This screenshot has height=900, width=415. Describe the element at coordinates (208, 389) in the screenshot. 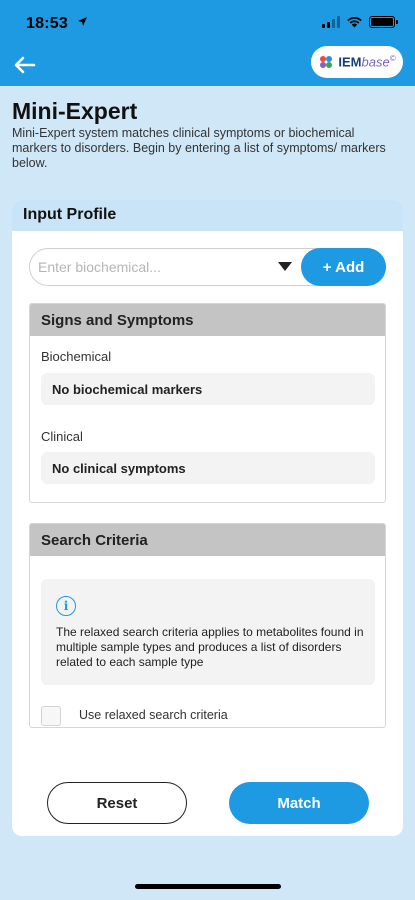

I see `biochemical-empty-state: No biochemical markers` at that location.